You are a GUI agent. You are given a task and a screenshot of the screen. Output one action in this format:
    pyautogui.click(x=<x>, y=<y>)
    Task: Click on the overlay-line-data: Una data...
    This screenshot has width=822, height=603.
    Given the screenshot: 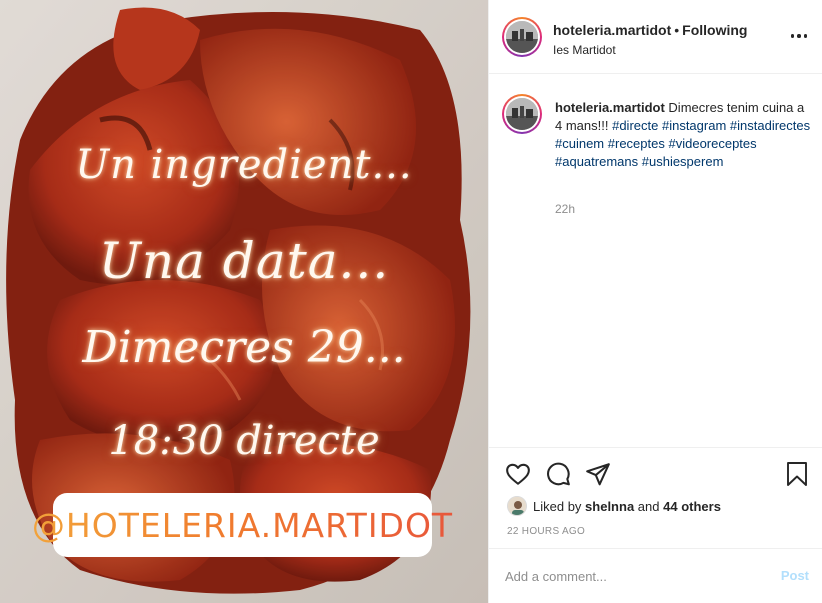 What is the action you would take?
    pyautogui.click(x=244, y=261)
    